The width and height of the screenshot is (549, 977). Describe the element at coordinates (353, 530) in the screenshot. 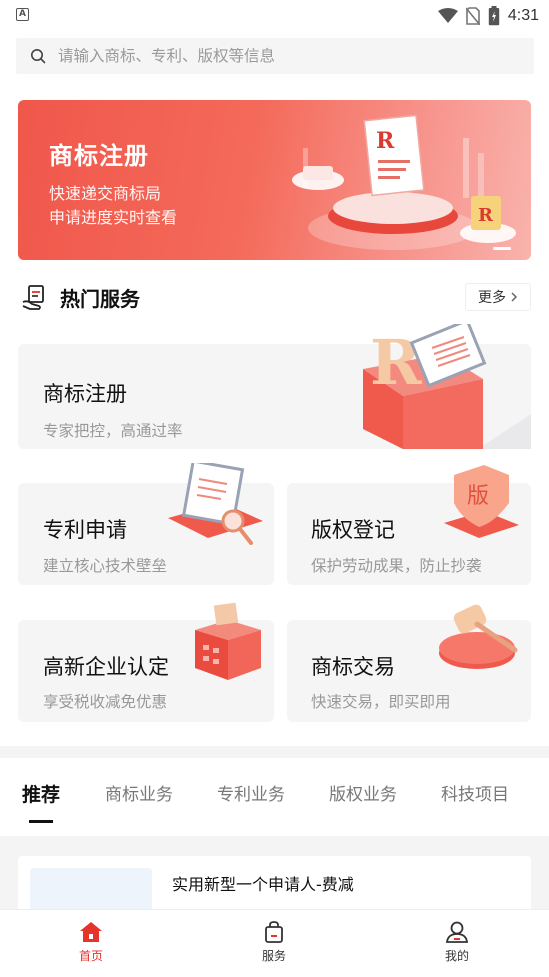

I see `card-title: 版权登记` at that location.